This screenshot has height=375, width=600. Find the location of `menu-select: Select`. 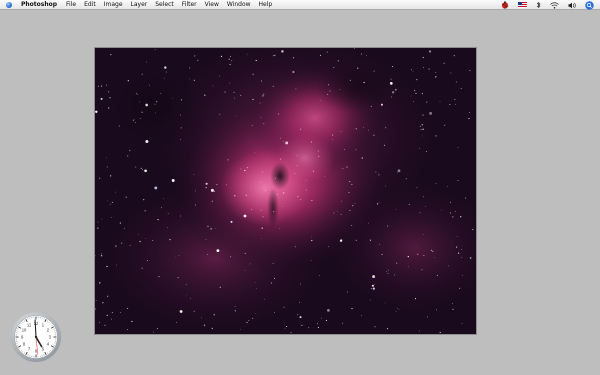

menu-select: Select is located at coordinates (164, 5).